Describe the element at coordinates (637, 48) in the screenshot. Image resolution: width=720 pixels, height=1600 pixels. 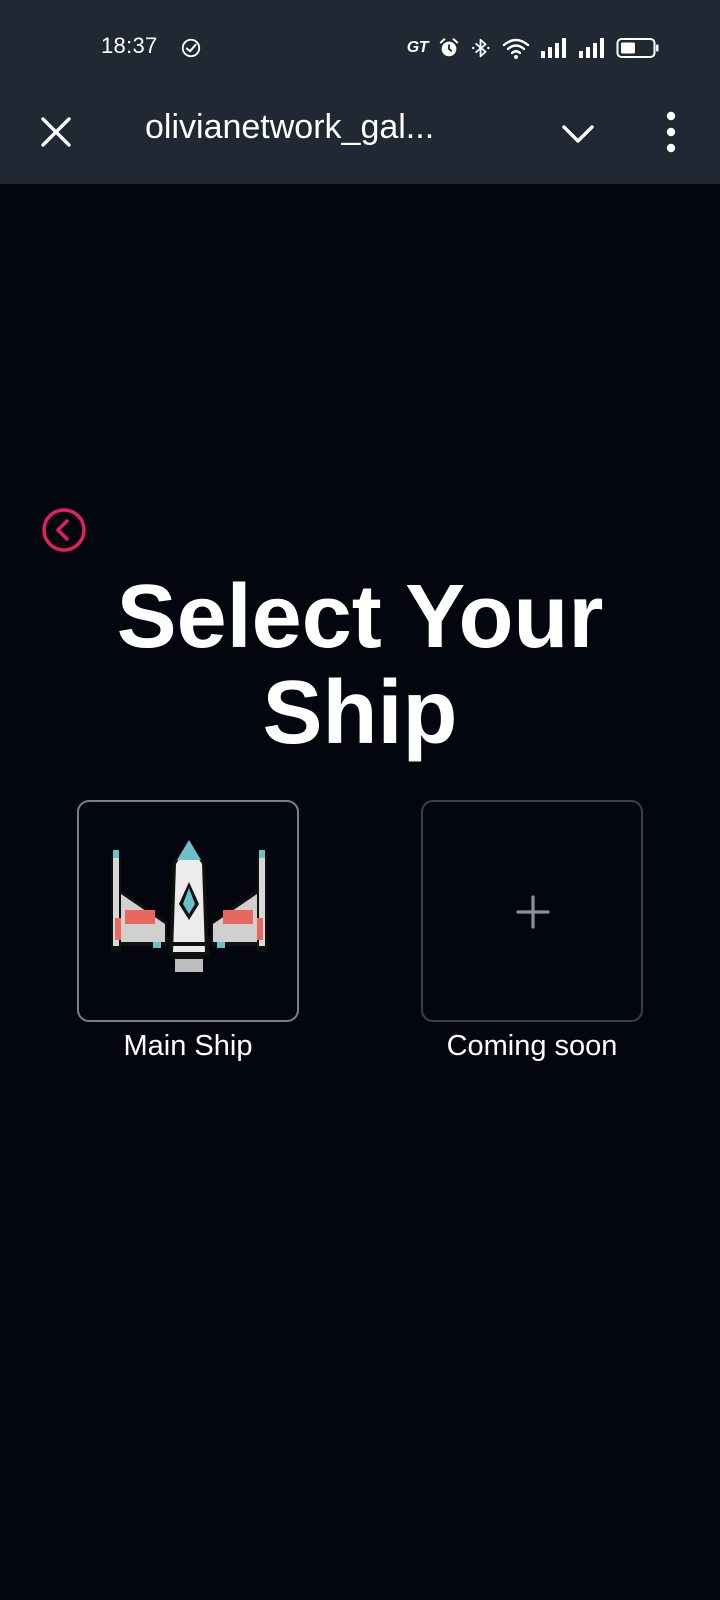
I see `battery-icon` at that location.